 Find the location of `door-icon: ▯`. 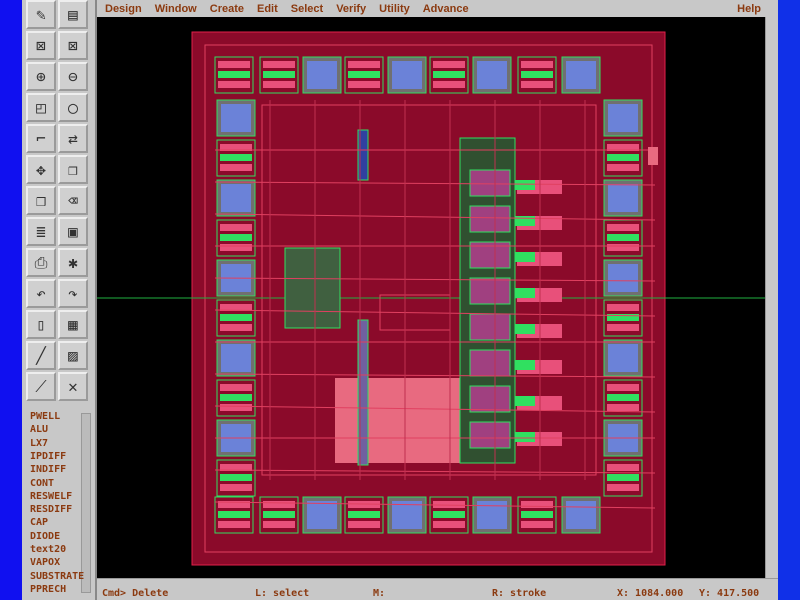

door-icon: ▯ is located at coordinates (41, 324).